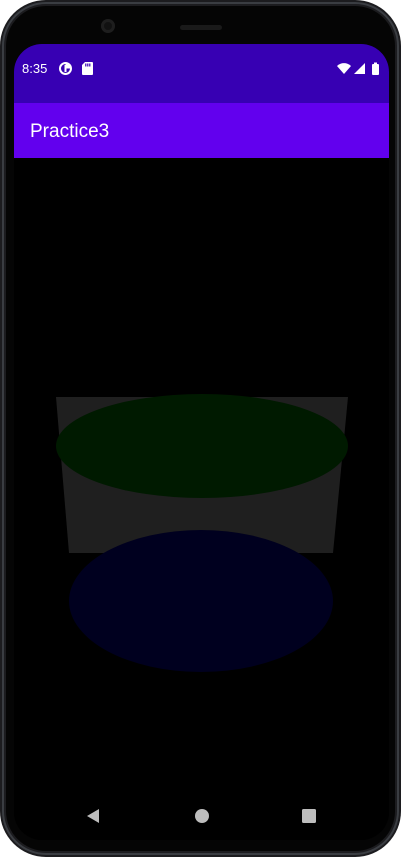  Describe the element at coordinates (65, 71) in the screenshot. I see `data-saver-icon` at that location.